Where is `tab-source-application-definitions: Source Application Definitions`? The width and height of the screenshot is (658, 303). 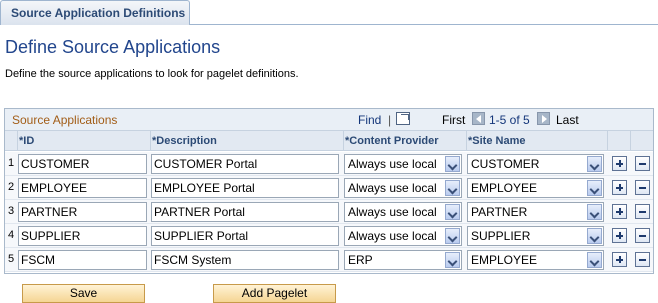
tab-source-application-definitions: Source Application Definitions is located at coordinates (95, 12).